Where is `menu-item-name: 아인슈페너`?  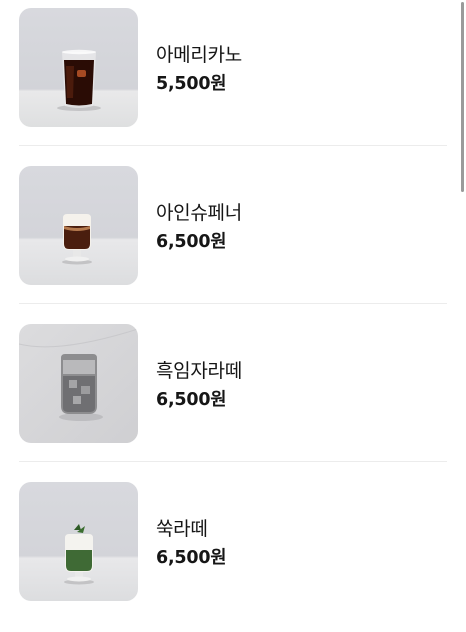
menu-item-name: 아인슈페너 is located at coordinates (199, 213).